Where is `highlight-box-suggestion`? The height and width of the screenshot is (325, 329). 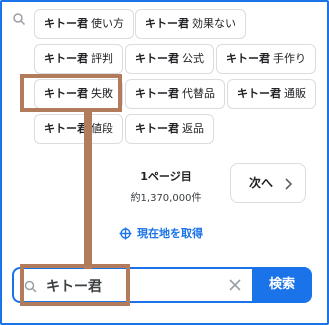
highlight-box-suggestion is located at coordinates (71, 93).